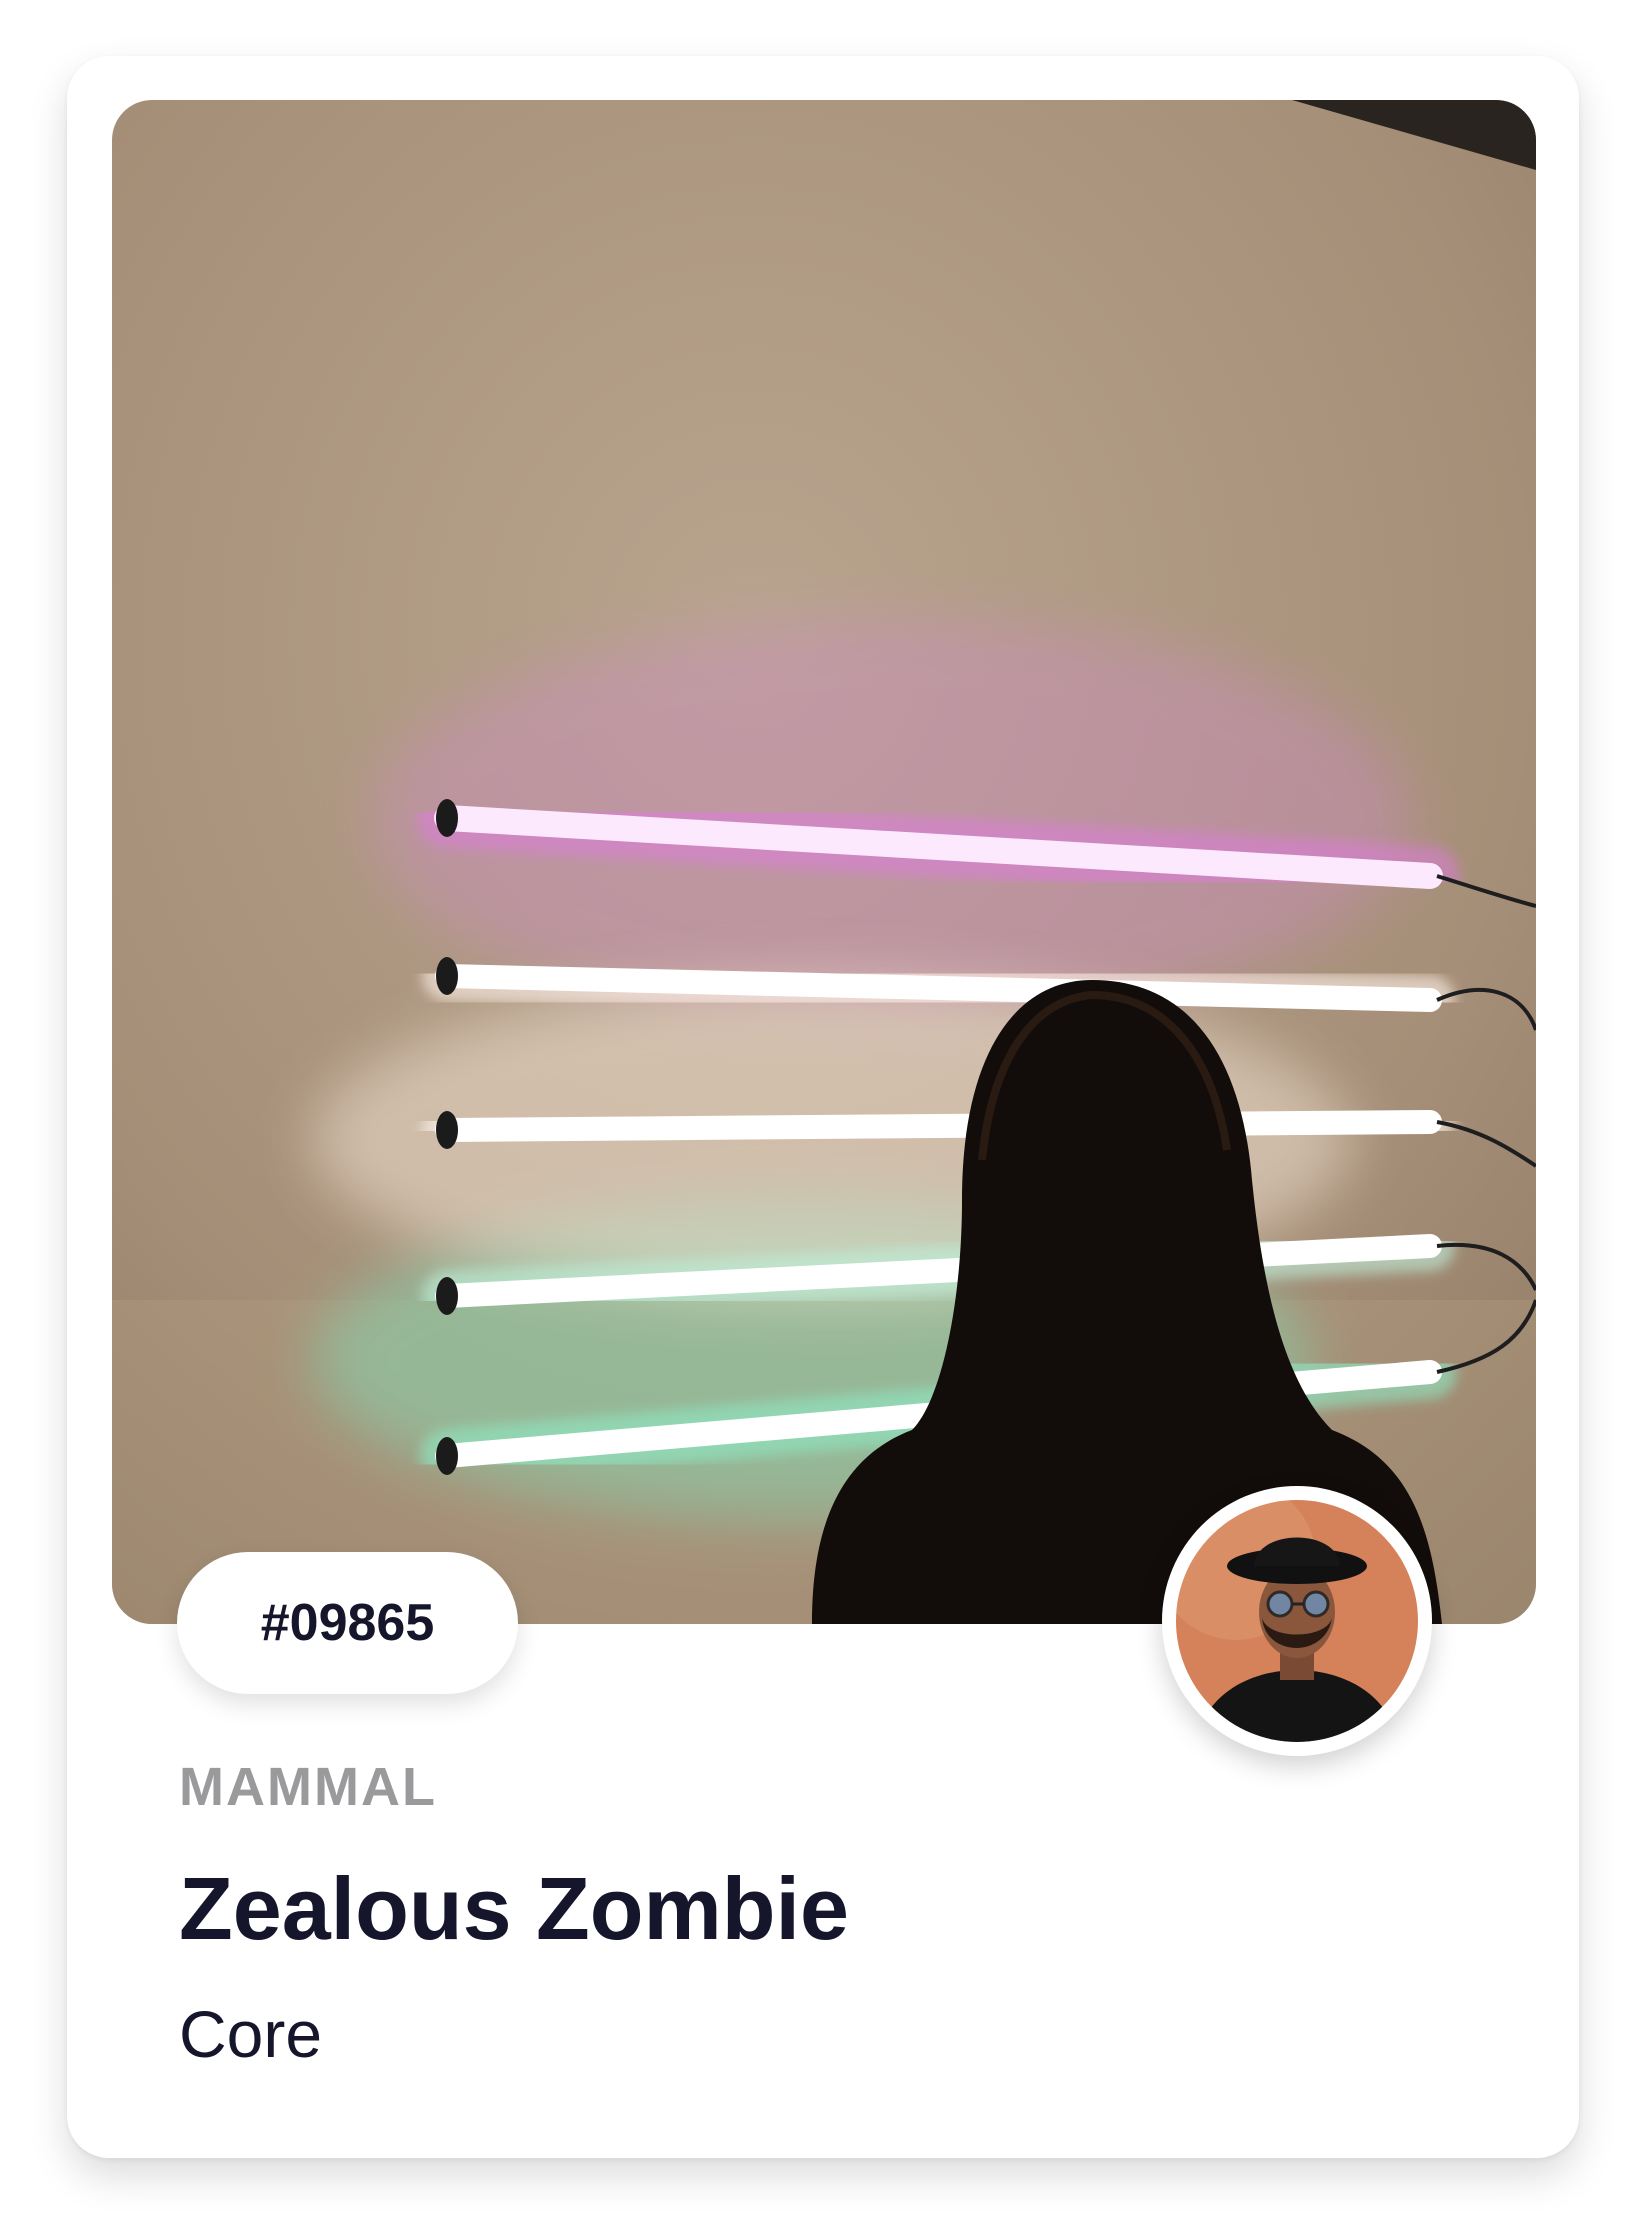 This screenshot has width=1647, height=2238. I want to click on avatar-image, so click(1297, 1621).